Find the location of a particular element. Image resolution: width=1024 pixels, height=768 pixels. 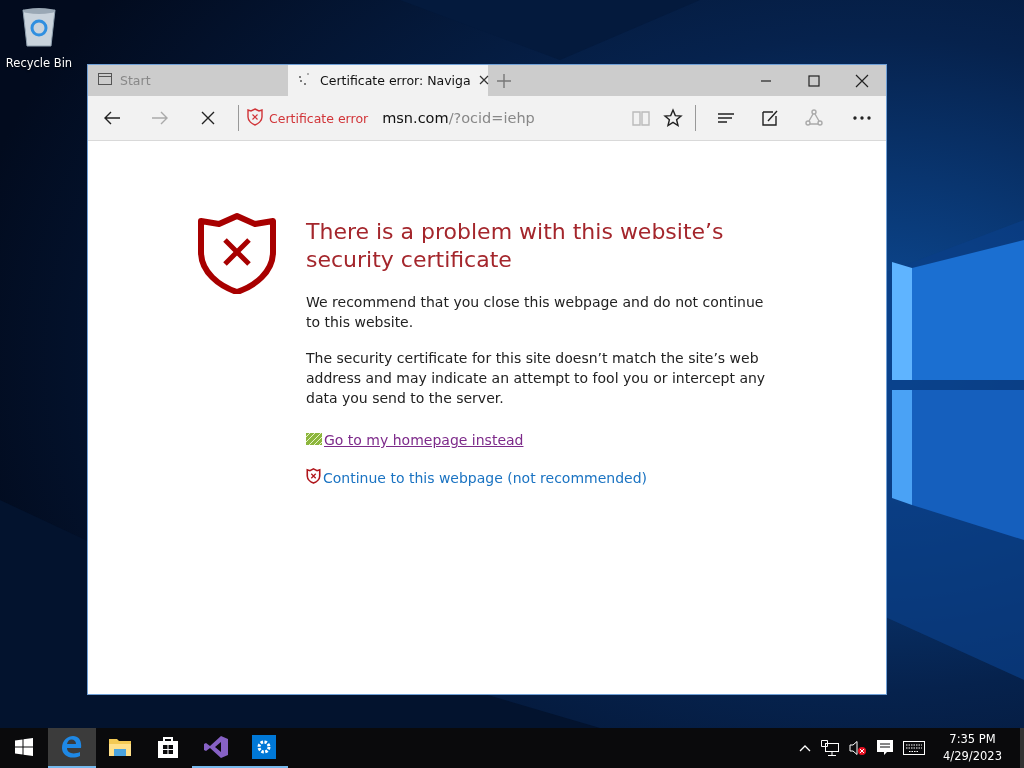

chevron-up-icon is located at coordinates (805, 748).